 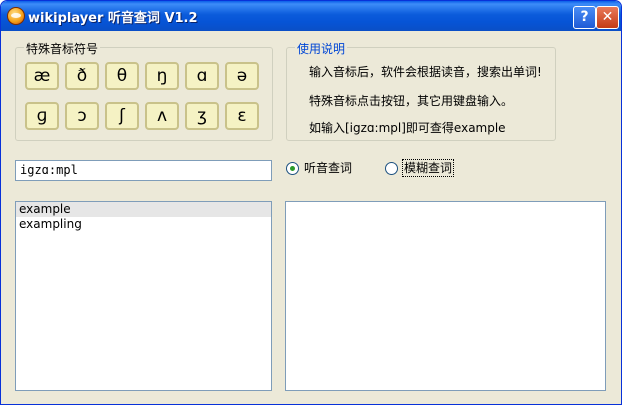 What do you see at coordinates (311, 16) in the screenshot?
I see `title-bar: wikiplayer 听音查词 V1.2 ? ✕` at bounding box center [311, 16].